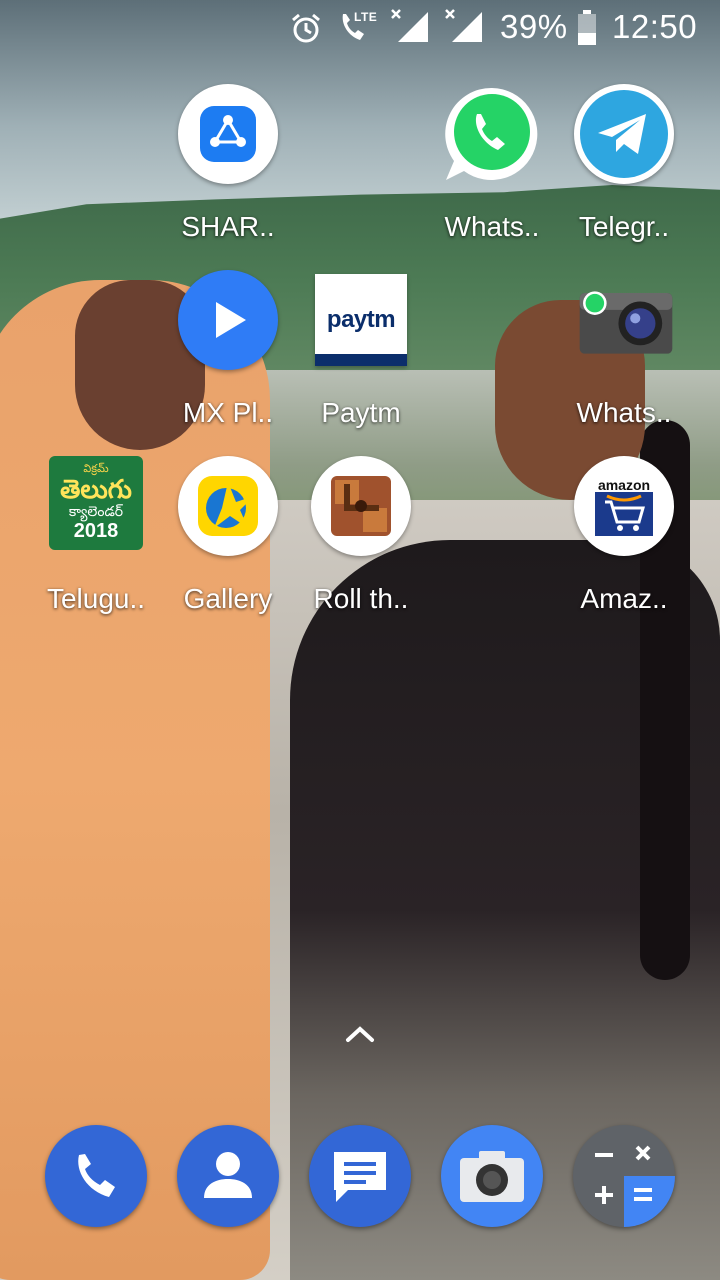 The height and width of the screenshot is (1280, 720). What do you see at coordinates (492, 134) in the screenshot?
I see `whatsapp-icon` at bounding box center [492, 134].